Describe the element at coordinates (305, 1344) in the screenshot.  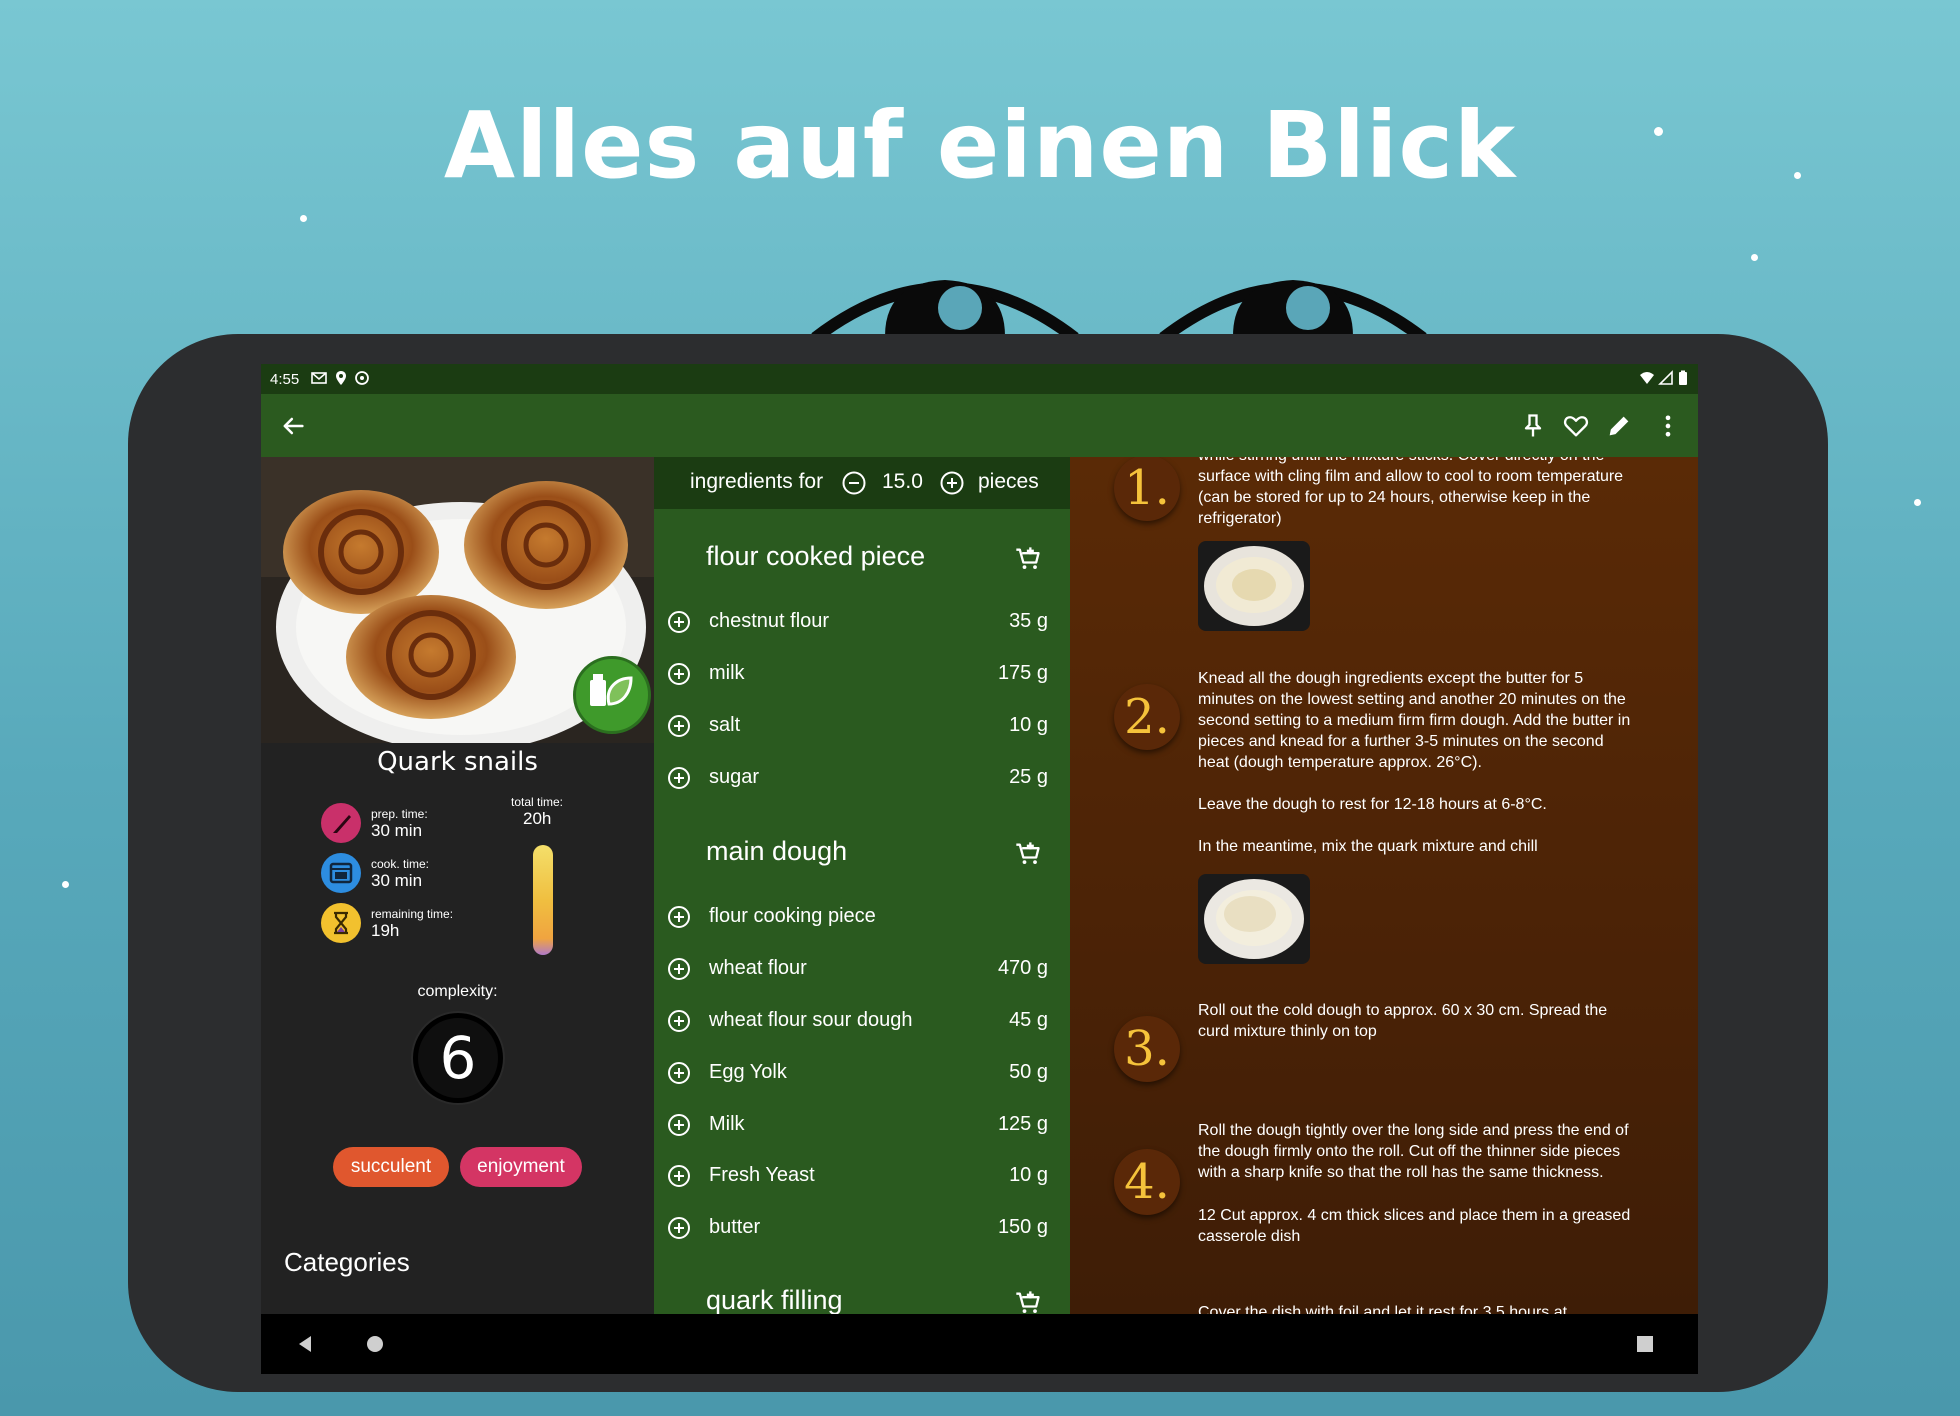
I see `nav-back-icon` at that location.